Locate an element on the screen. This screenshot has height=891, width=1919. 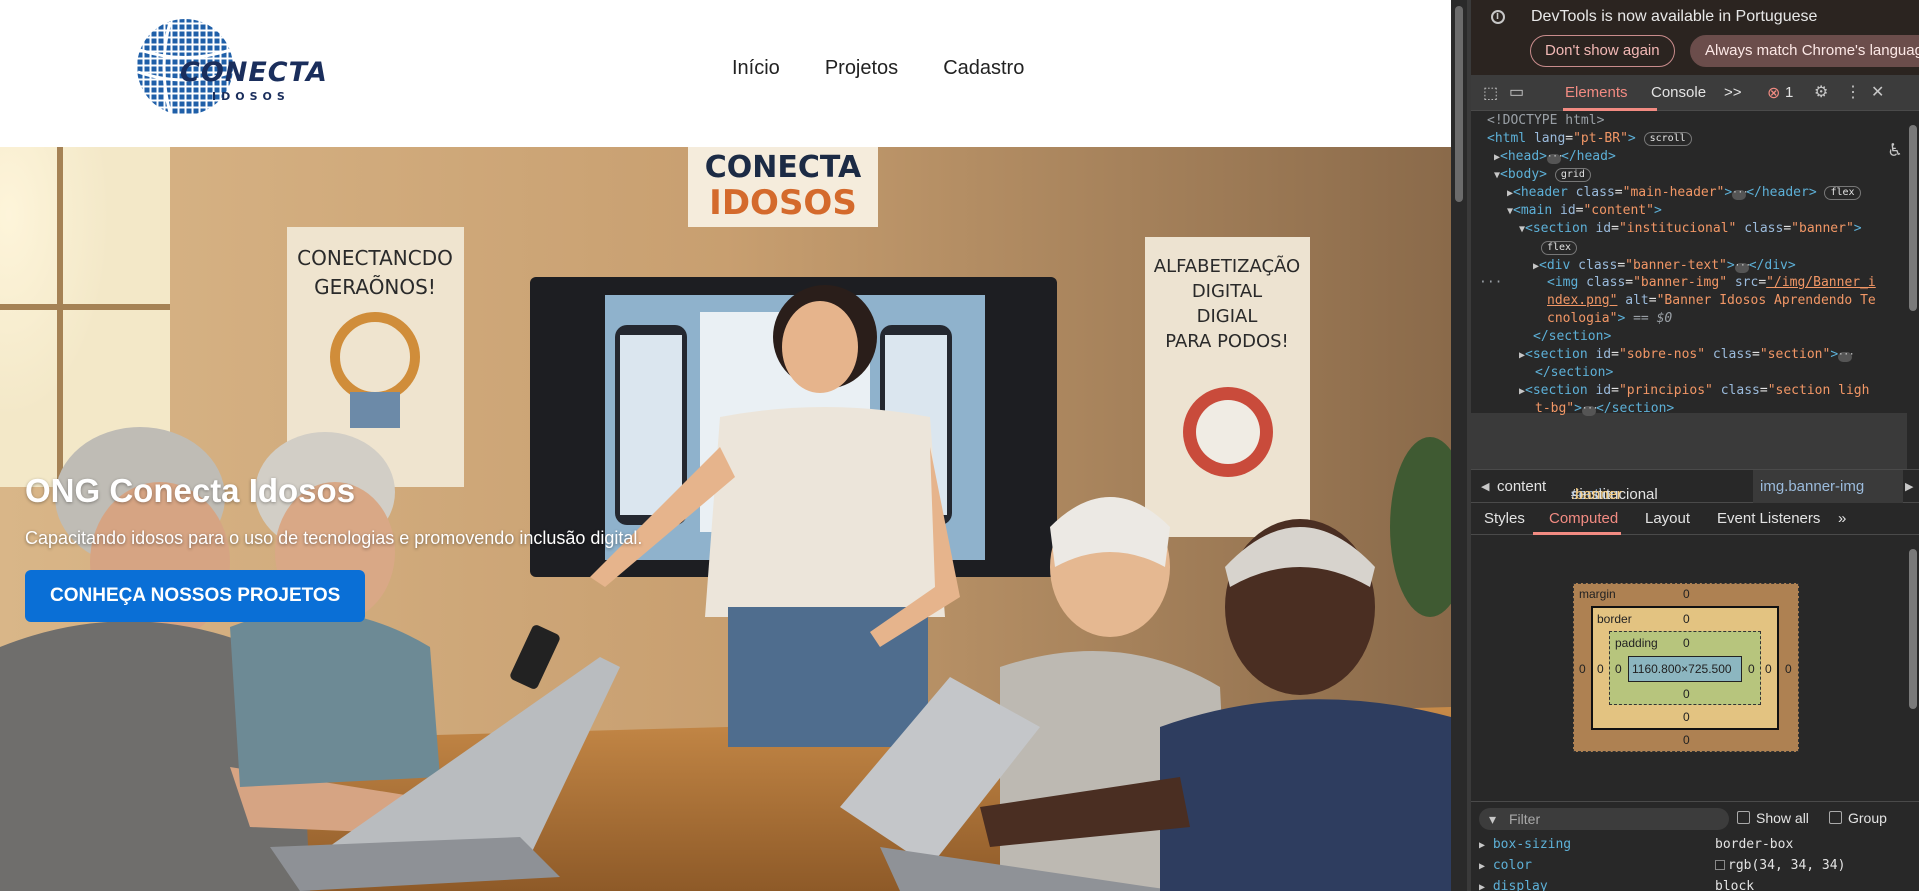
computed-prop-value: border-box is located at coordinates (1754, 844).